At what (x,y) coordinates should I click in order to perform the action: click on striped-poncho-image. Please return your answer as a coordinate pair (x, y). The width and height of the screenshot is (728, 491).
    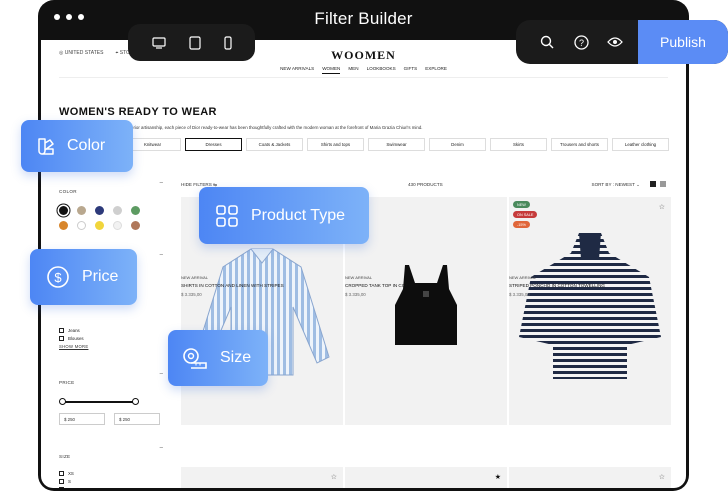
    Looking at the image, I should click on (590, 306).